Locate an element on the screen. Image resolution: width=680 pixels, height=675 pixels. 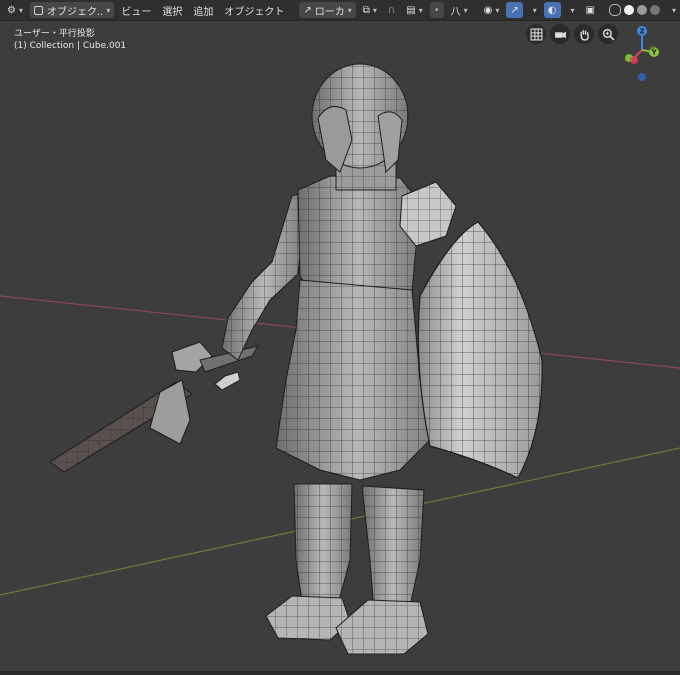
transform-pivot-icon: ↗ is located at coordinates (307, 10).